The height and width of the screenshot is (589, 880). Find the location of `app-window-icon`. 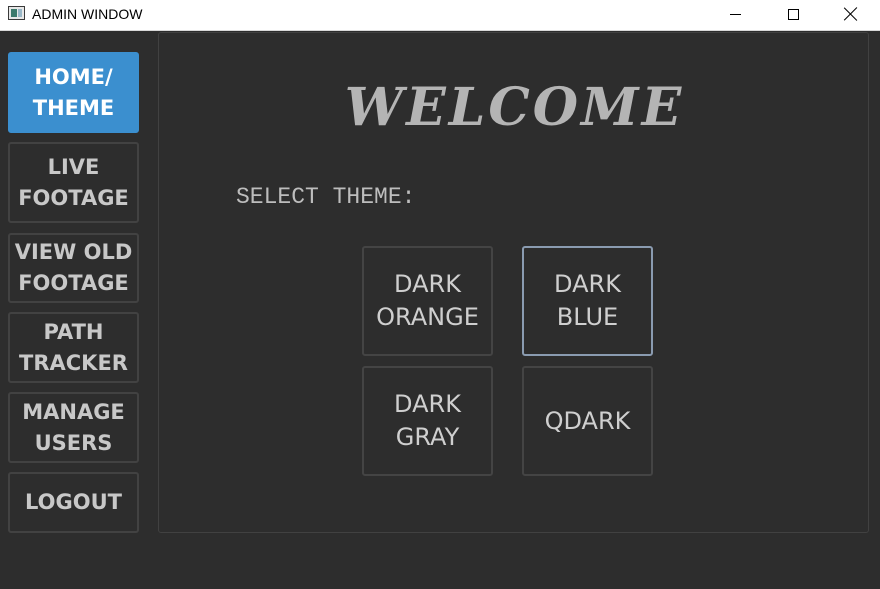

app-window-icon is located at coordinates (16, 13).